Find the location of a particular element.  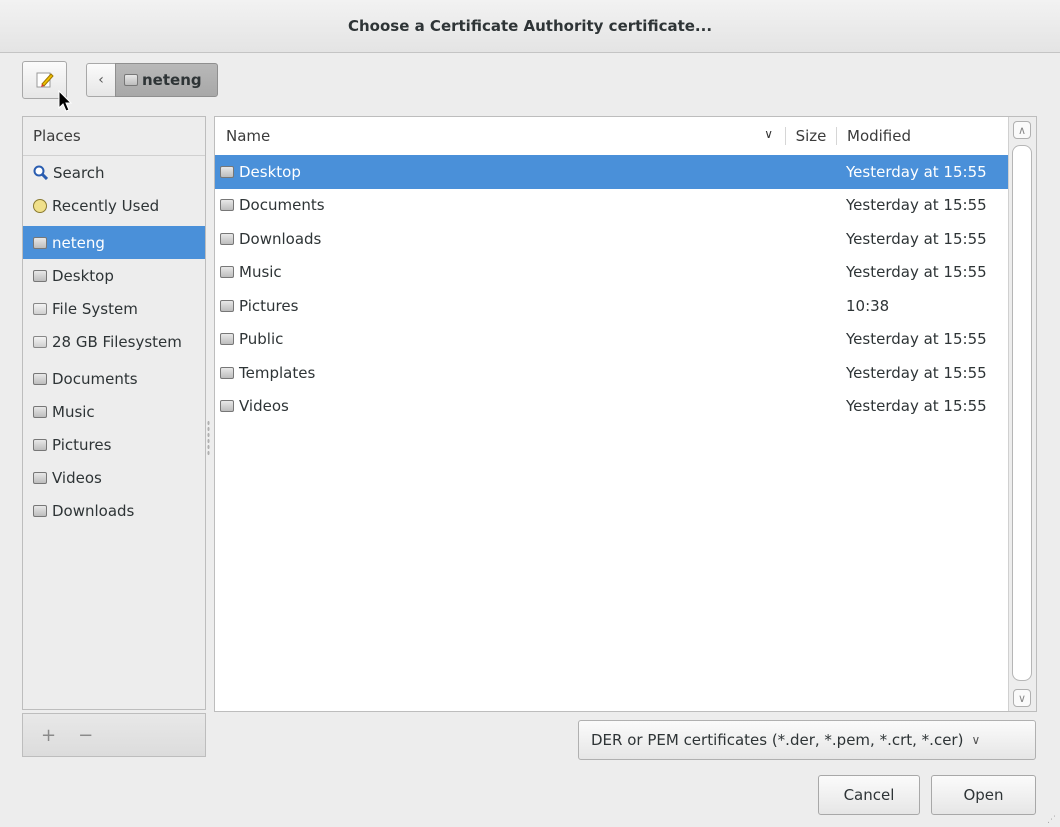

column-header-name: Name ∨ is located at coordinates (500, 136).